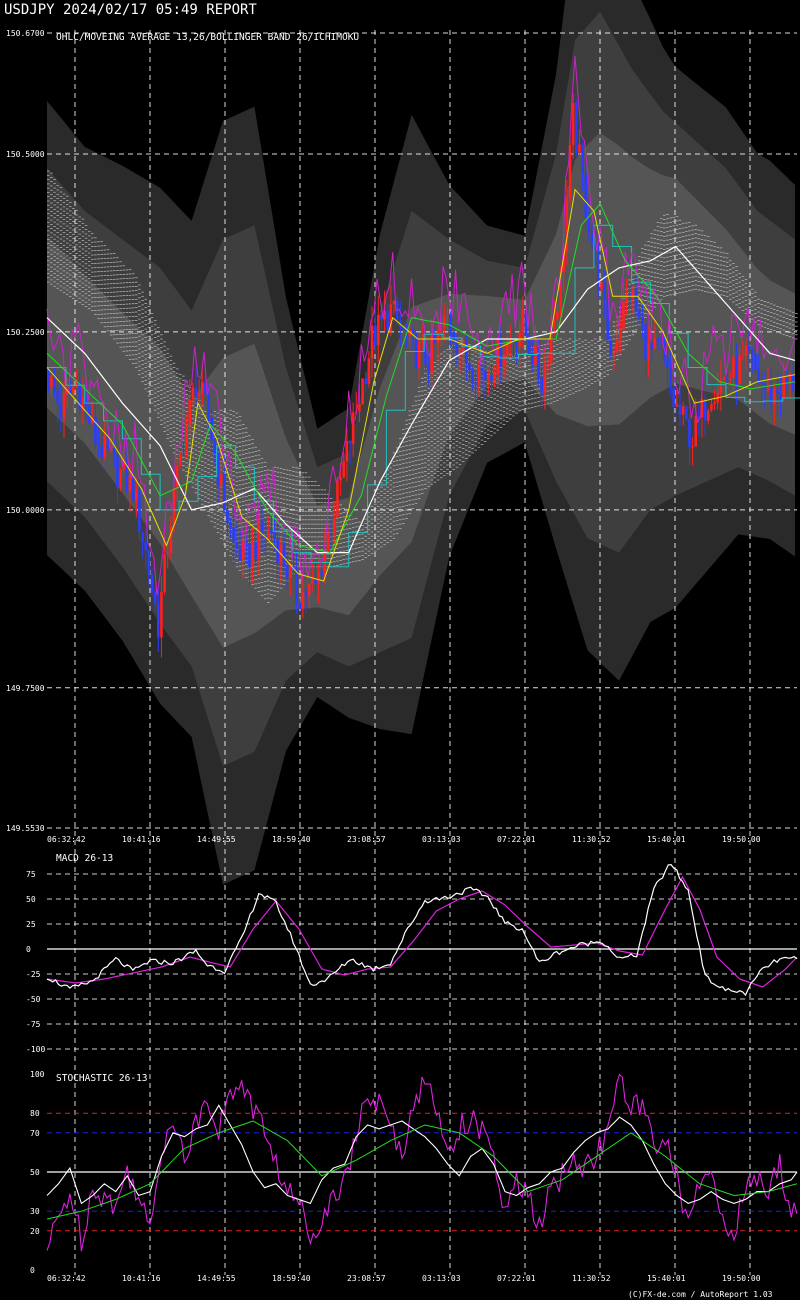  What do you see at coordinates (25, 332) in the screenshot?
I see `price-y-tick-label: 150.2500` at bounding box center [25, 332].